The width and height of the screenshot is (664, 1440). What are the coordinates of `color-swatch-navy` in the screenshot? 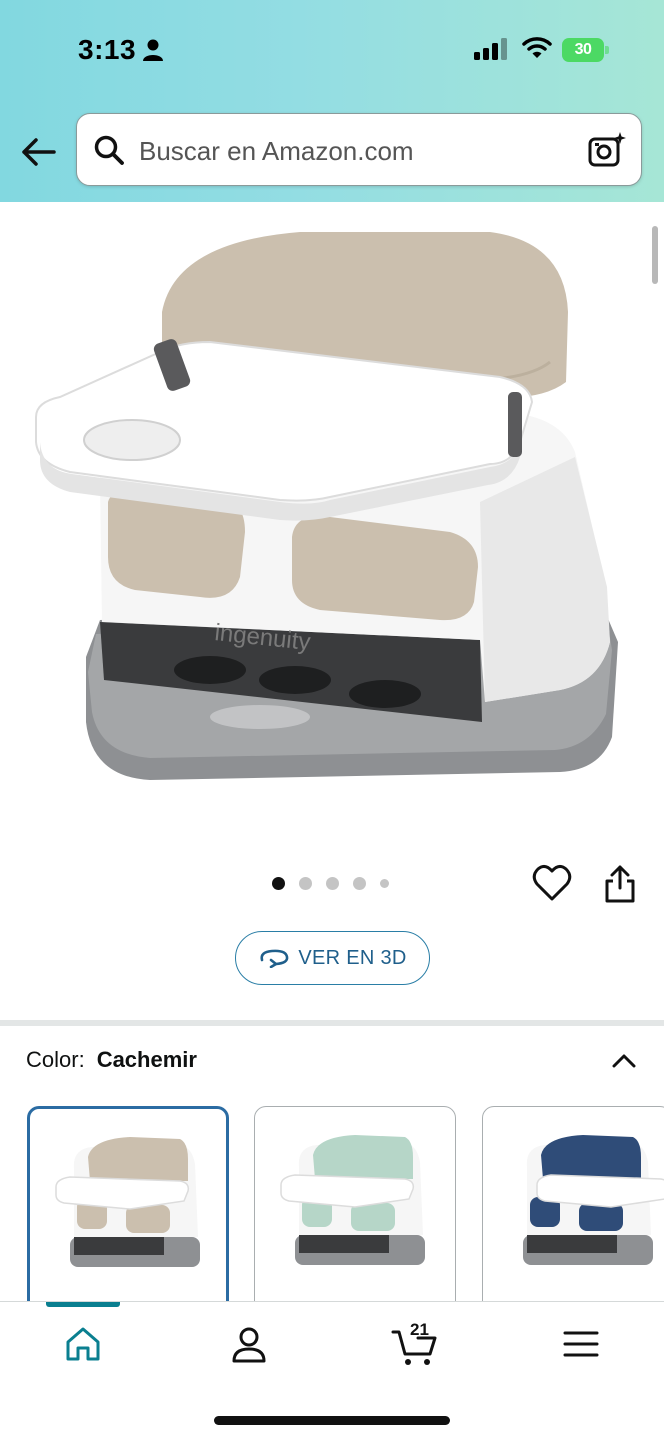 It's located at (573, 1216).